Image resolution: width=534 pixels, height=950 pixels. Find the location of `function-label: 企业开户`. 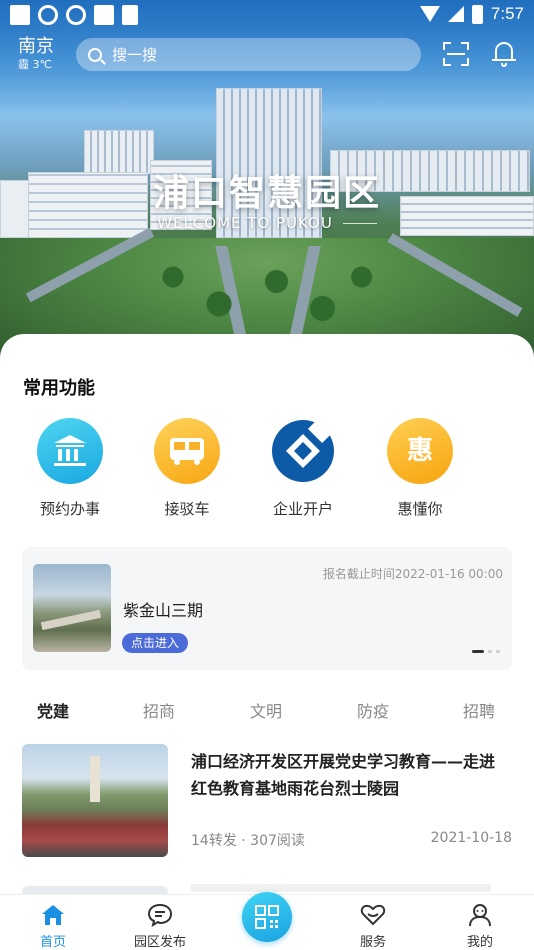

function-label: 企业开户 is located at coordinates (302, 509).